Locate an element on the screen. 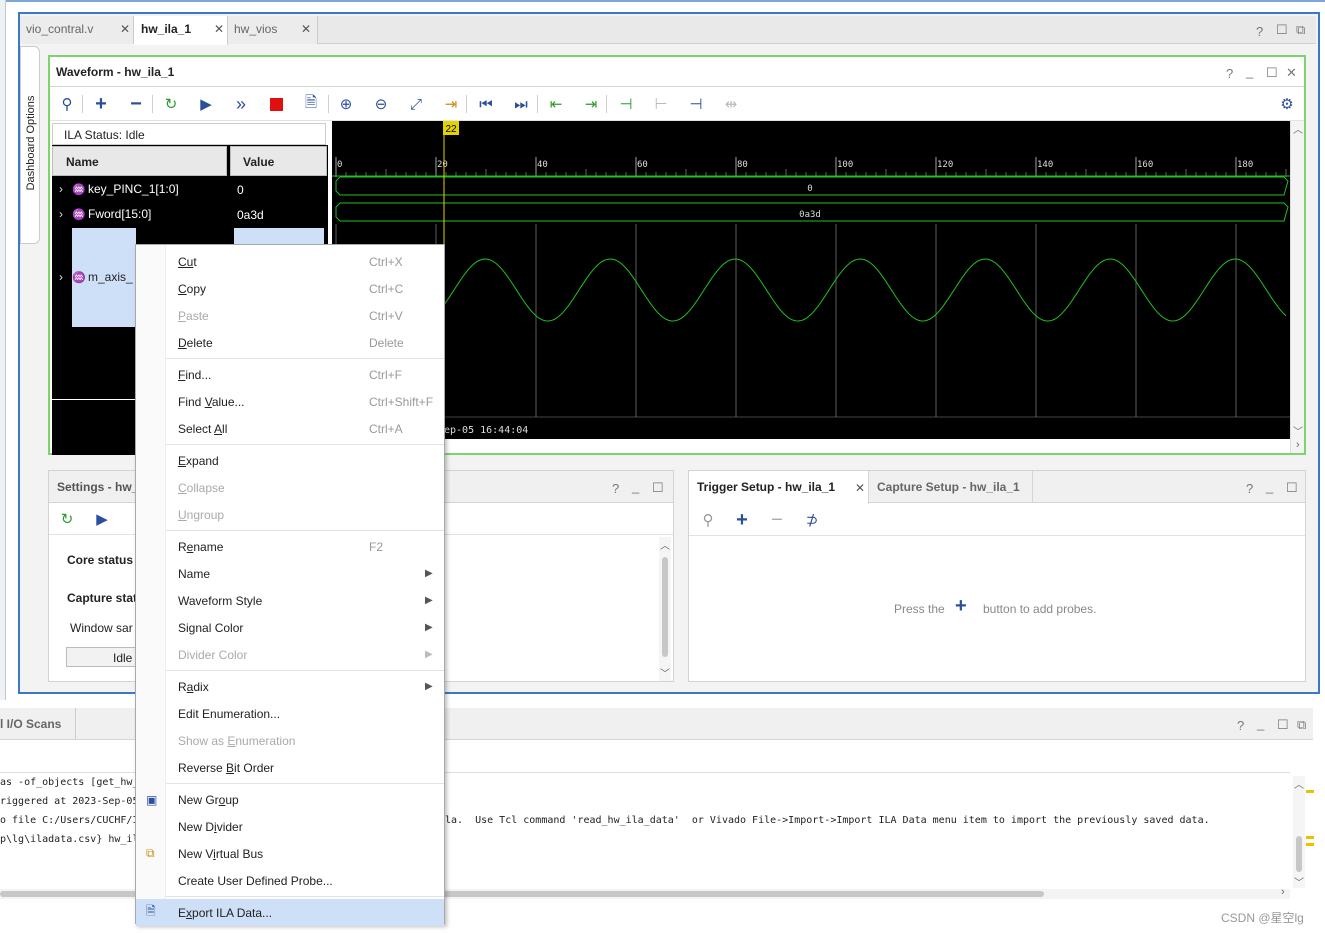  console-vscrollbar: ︿ ﹀ is located at coordinates (1299, 832).